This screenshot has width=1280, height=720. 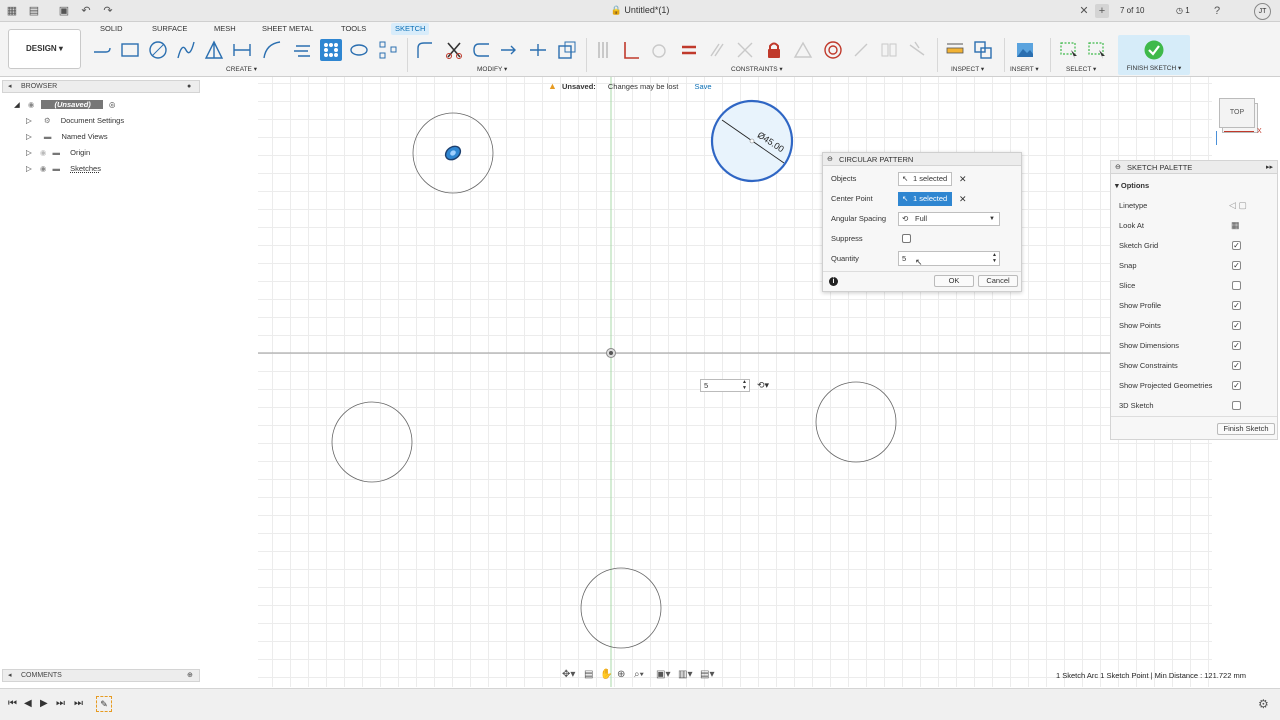 What do you see at coordinates (359, 50) in the screenshot?
I see `ellipse-icon` at bounding box center [359, 50].